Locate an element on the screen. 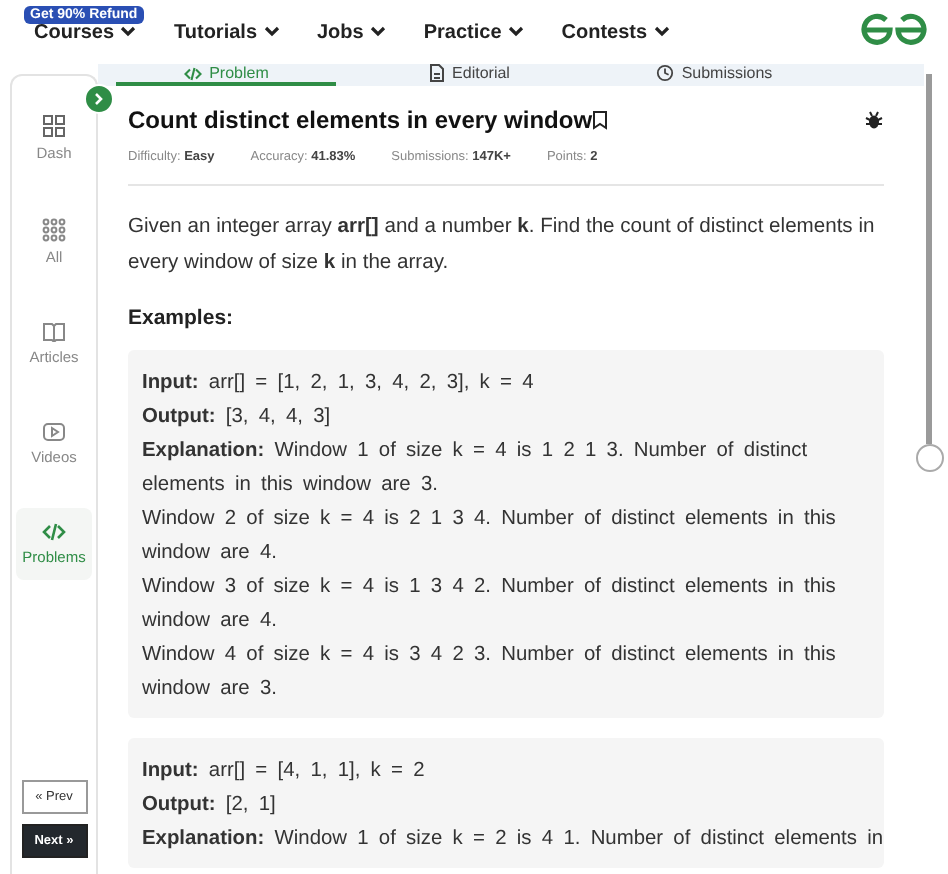 This screenshot has height=874, width=948. example-line: Output: [2, 1] is located at coordinates (210, 806).